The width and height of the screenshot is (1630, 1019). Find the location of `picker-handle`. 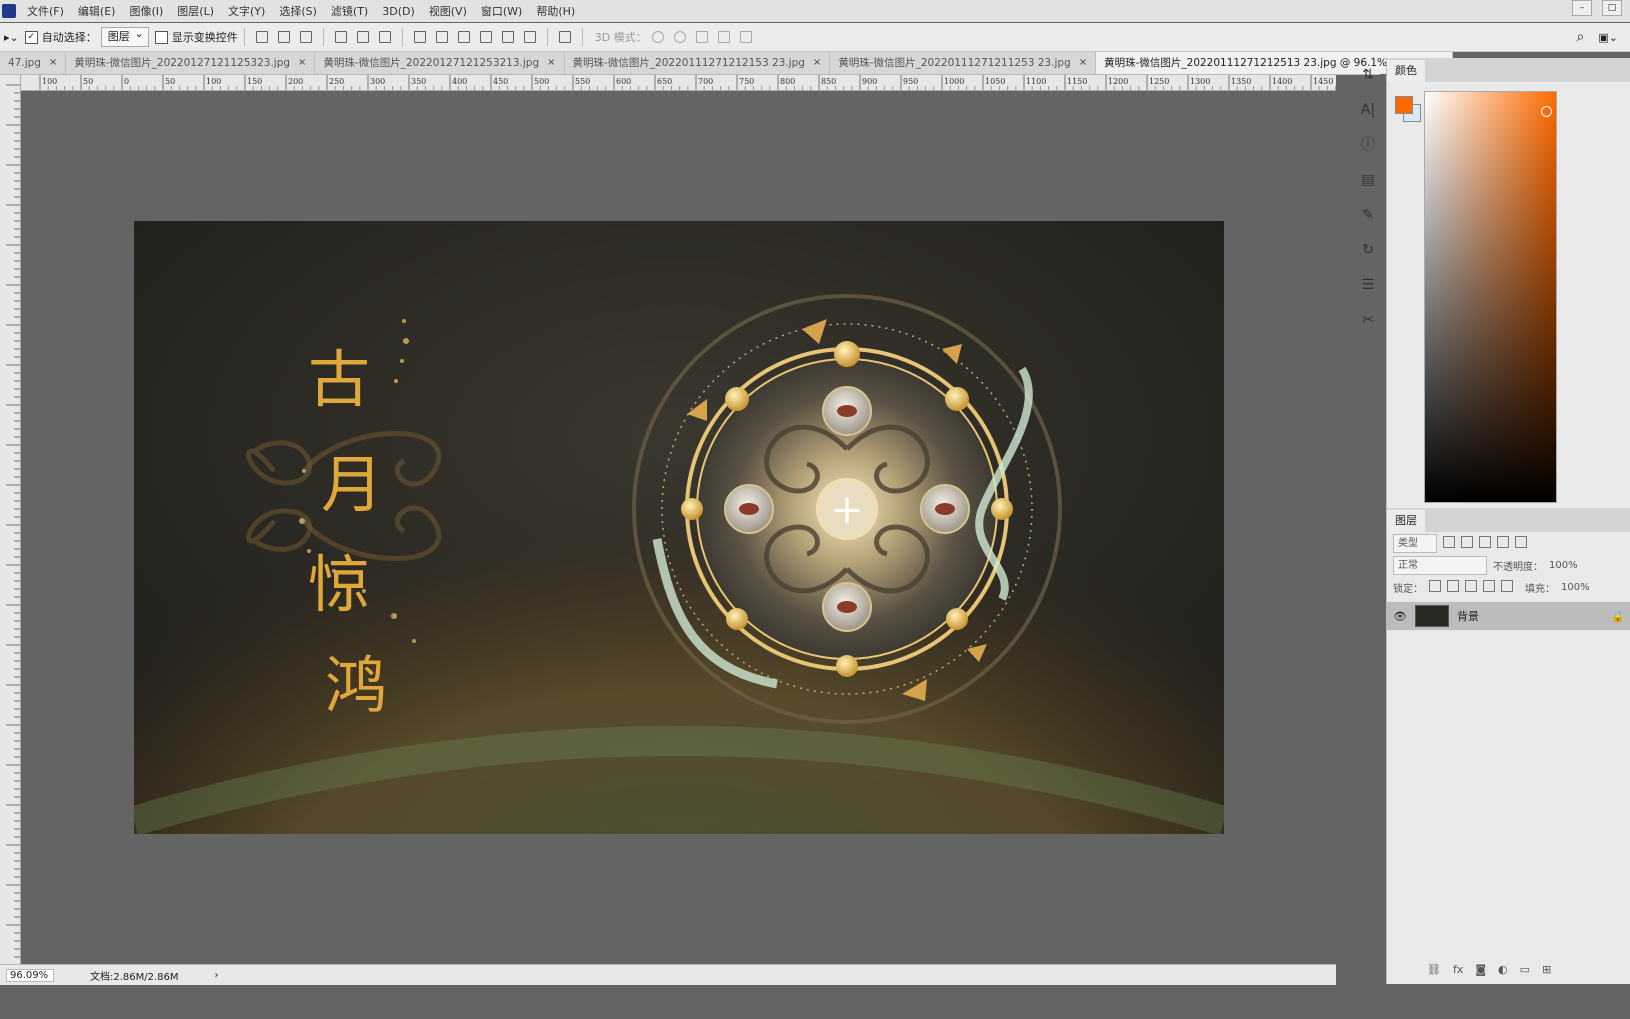

picker-handle is located at coordinates (1546, 111).